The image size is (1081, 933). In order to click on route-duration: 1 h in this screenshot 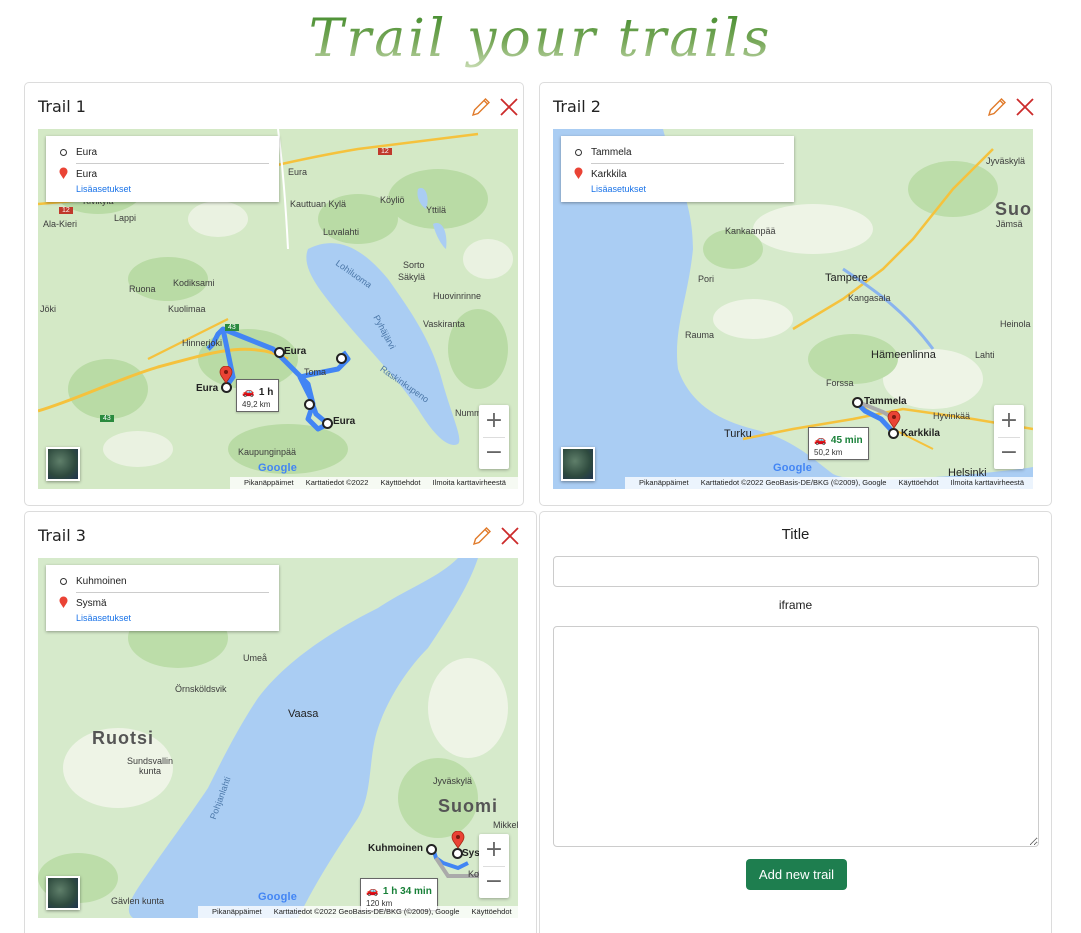, I will do `click(266, 392)`.